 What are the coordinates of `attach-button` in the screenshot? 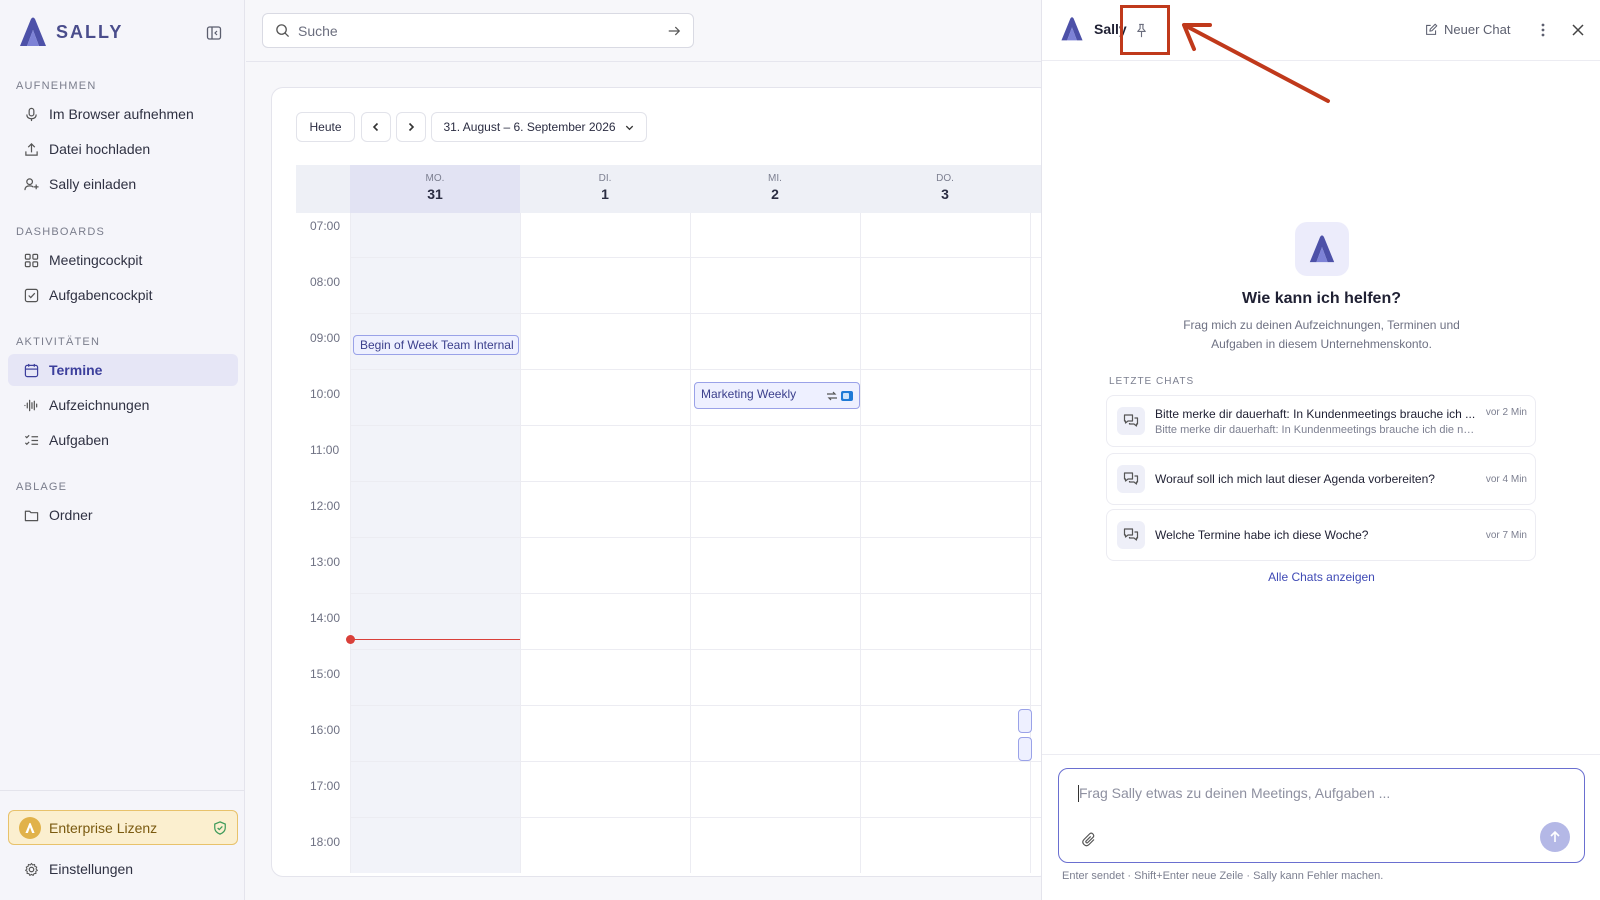 It's located at (1089, 840).